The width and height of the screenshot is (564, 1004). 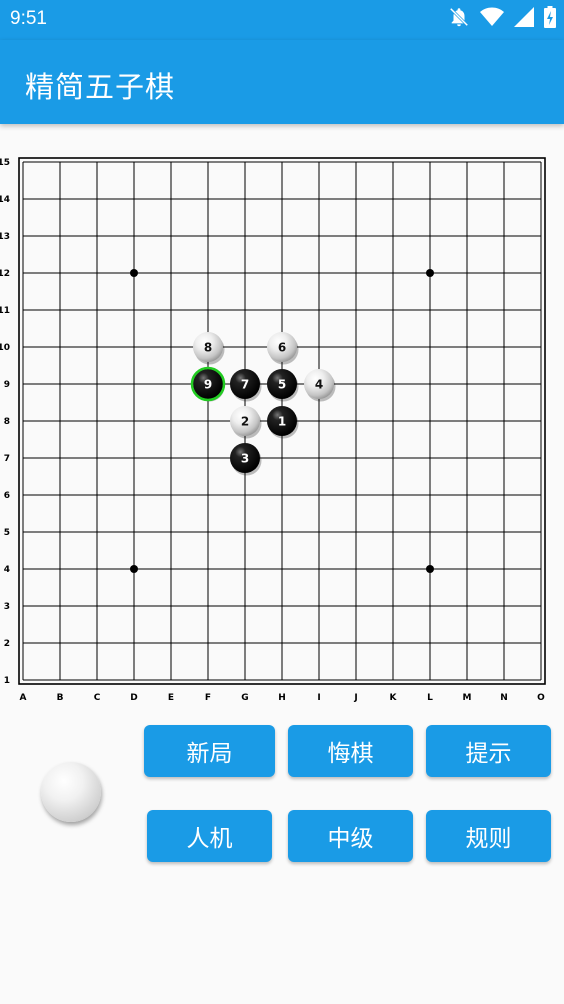 I want to click on row-label: 13, so click(x=5, y=237).